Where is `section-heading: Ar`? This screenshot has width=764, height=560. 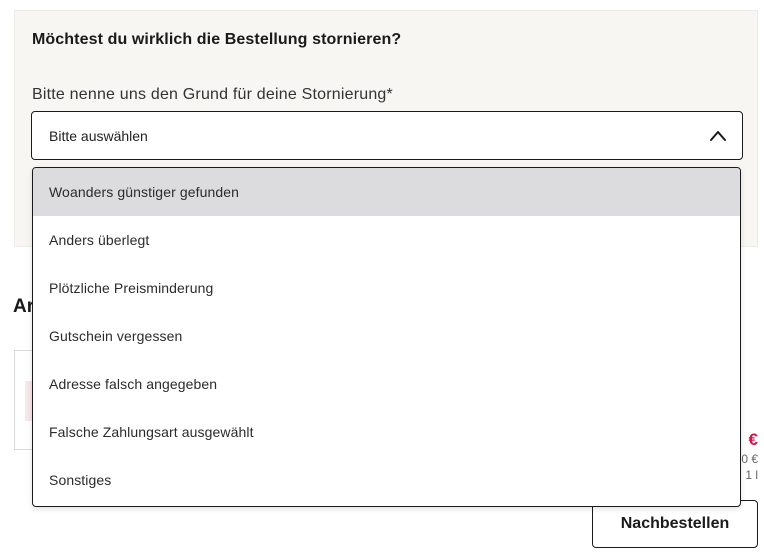 section-heading: Ar is located at coordinates (23, 306).